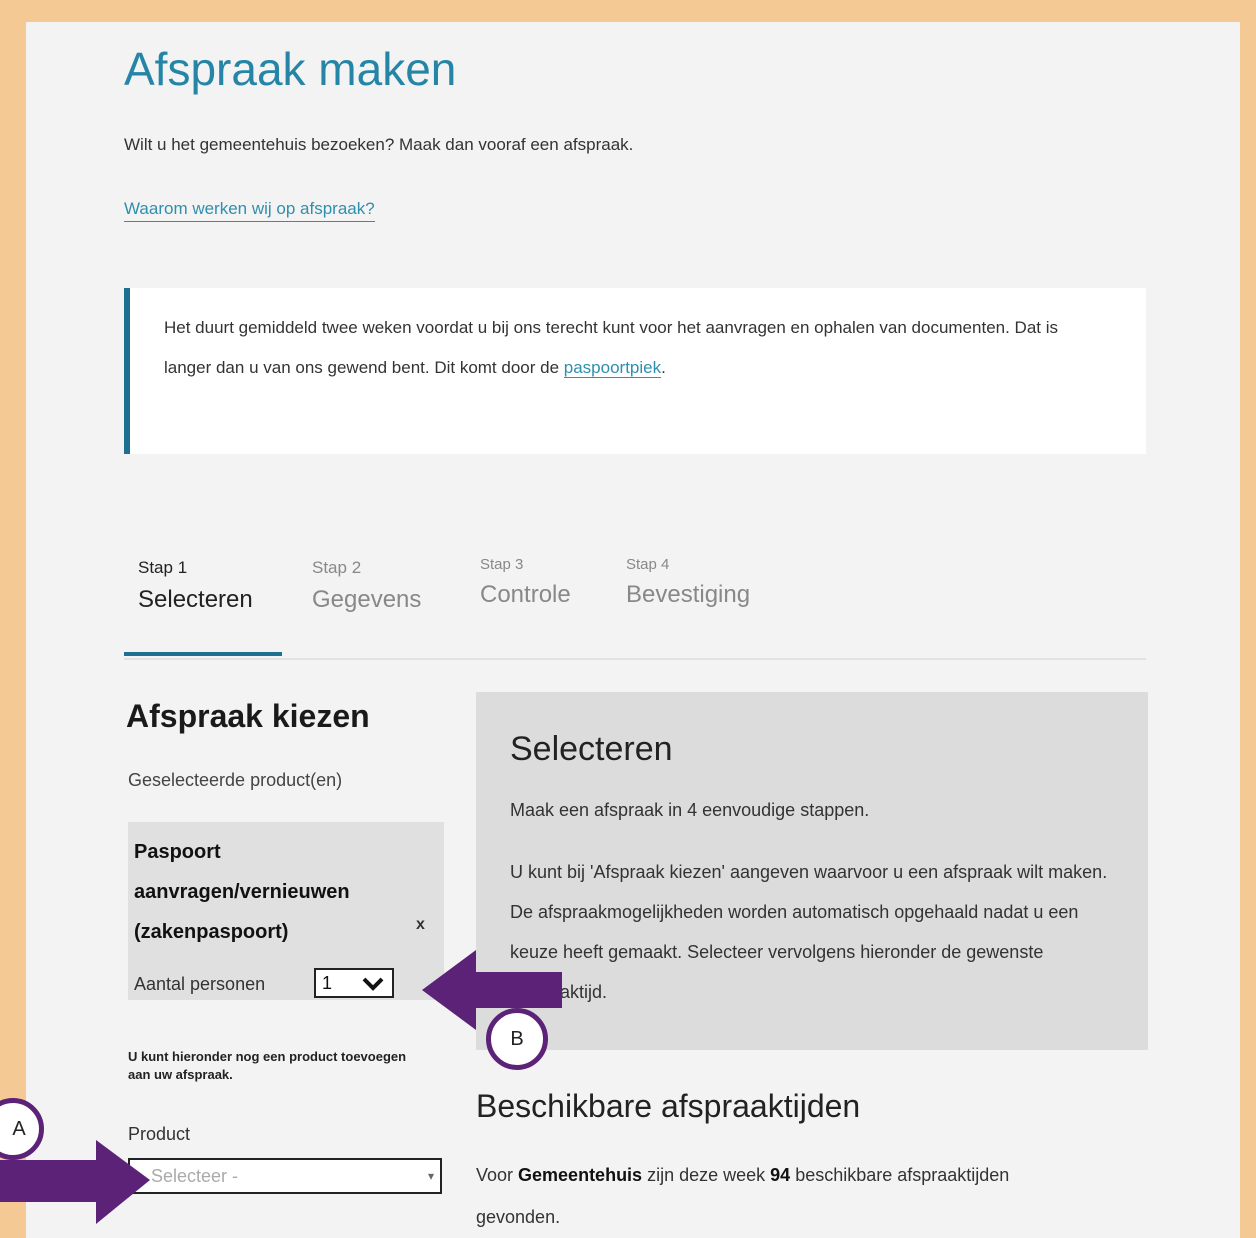  Describe the element at coordinates (281, 1087) in the screenshot. I see `annotation-arrows` at that location.